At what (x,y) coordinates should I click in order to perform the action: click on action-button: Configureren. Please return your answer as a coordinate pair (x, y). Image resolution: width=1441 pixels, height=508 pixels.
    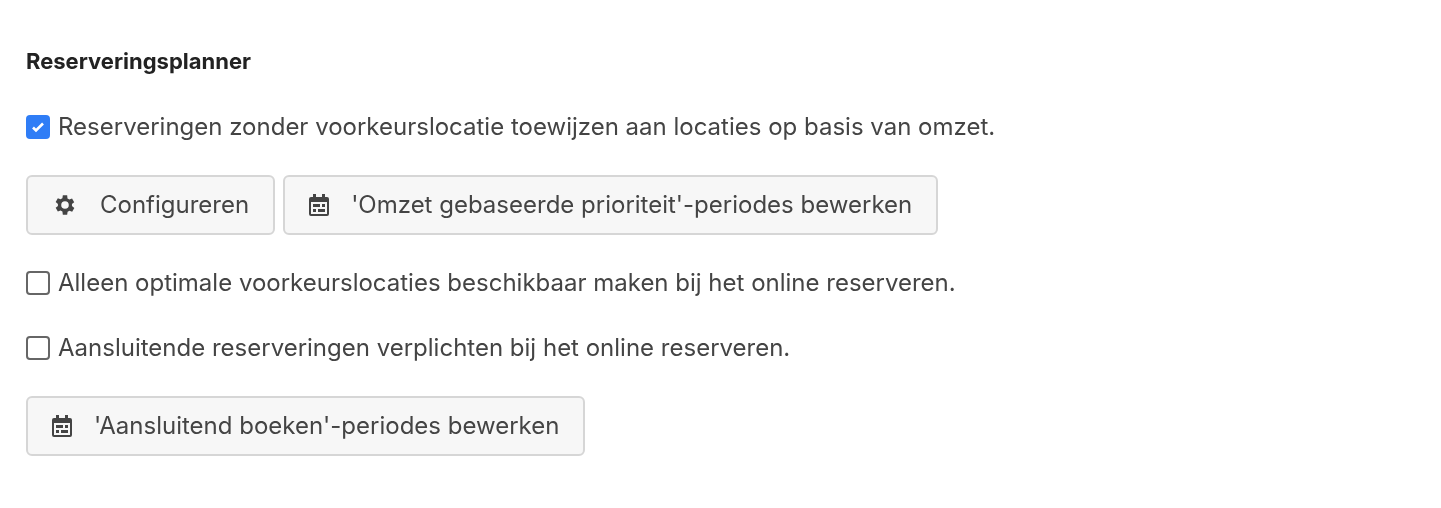
    Looking at the image, I should click on (151, 205).